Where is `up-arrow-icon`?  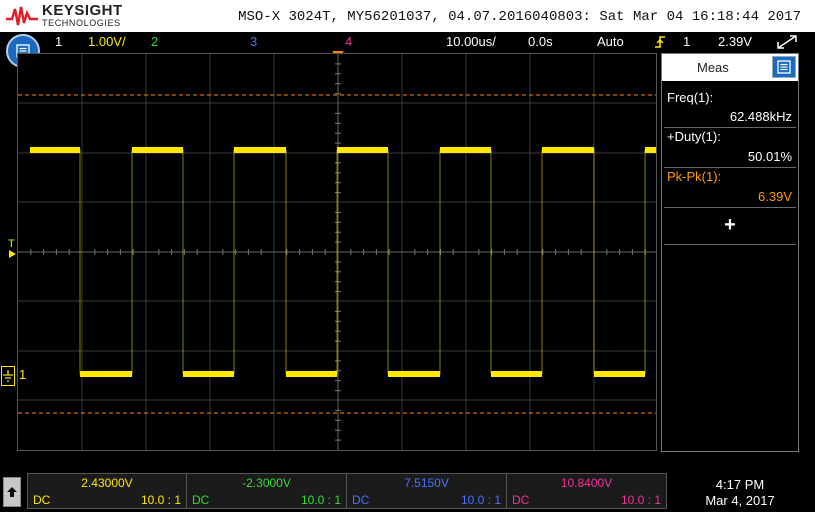
up-arrow-icon is located at coordinates (12, 492).